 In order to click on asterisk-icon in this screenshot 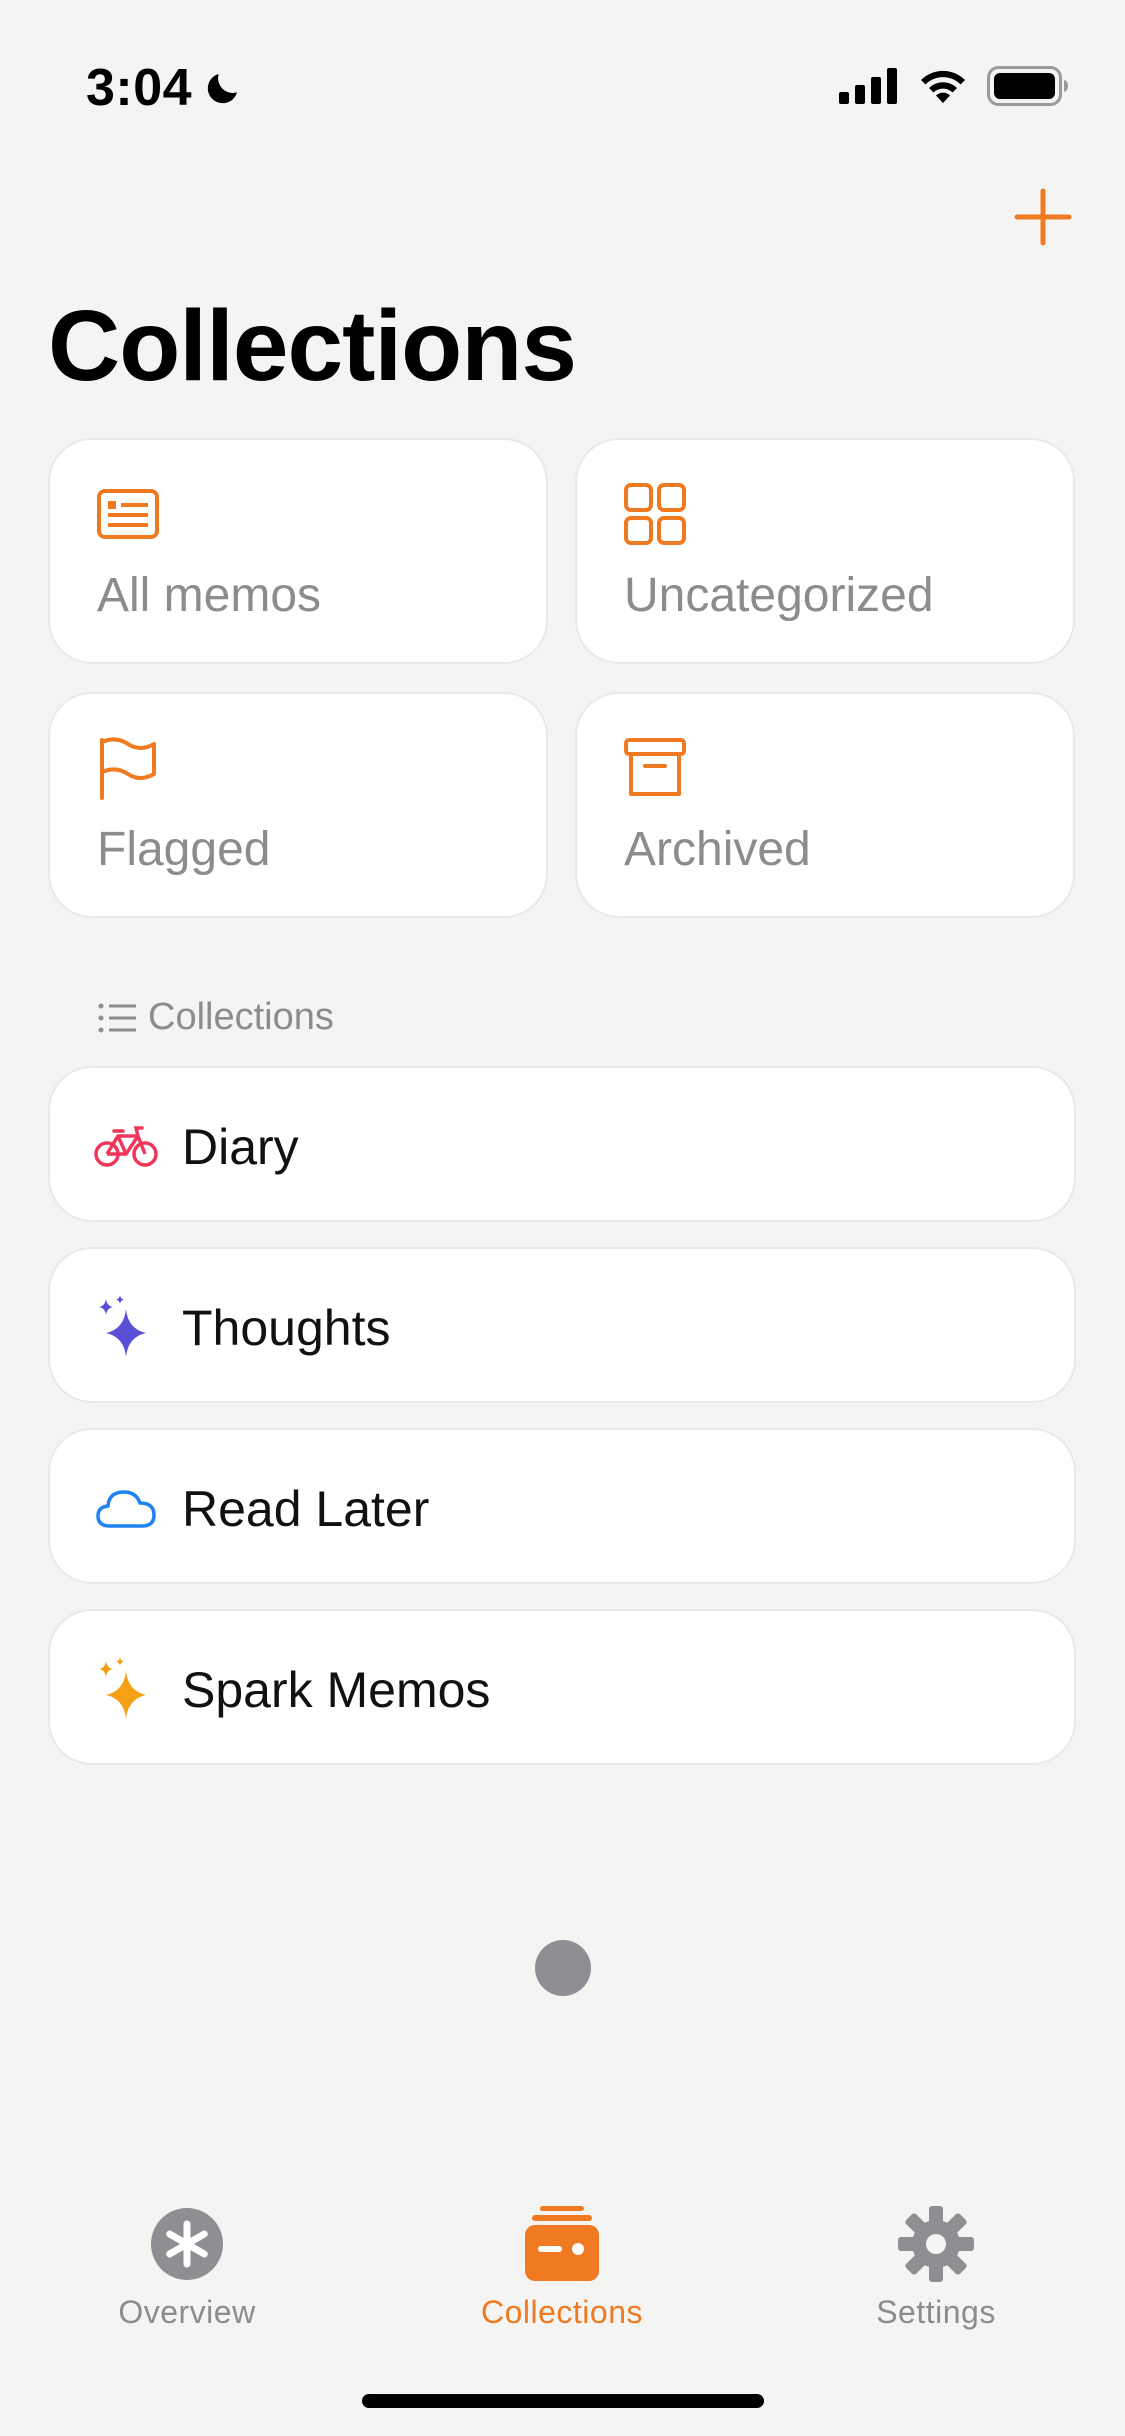, I will do `click(187, 2244)`.